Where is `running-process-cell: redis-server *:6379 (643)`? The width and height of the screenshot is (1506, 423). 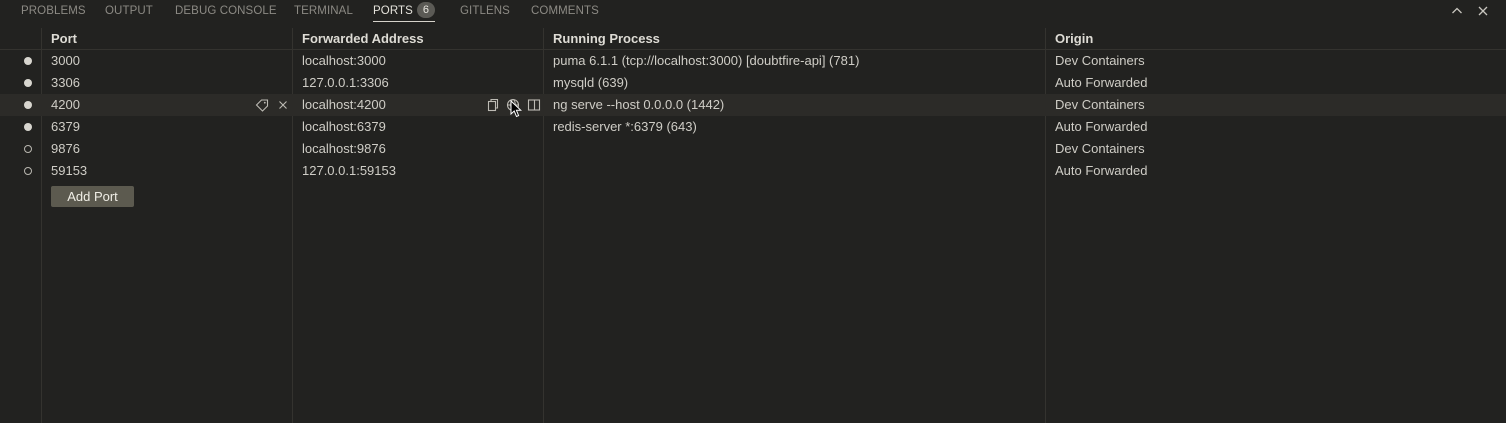 running-process-cell: redis-server *:6379 (643) is located at coordinates (625, 126).